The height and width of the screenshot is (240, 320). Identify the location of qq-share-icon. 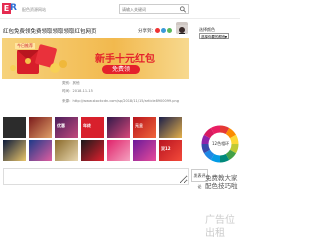
(163, 30).